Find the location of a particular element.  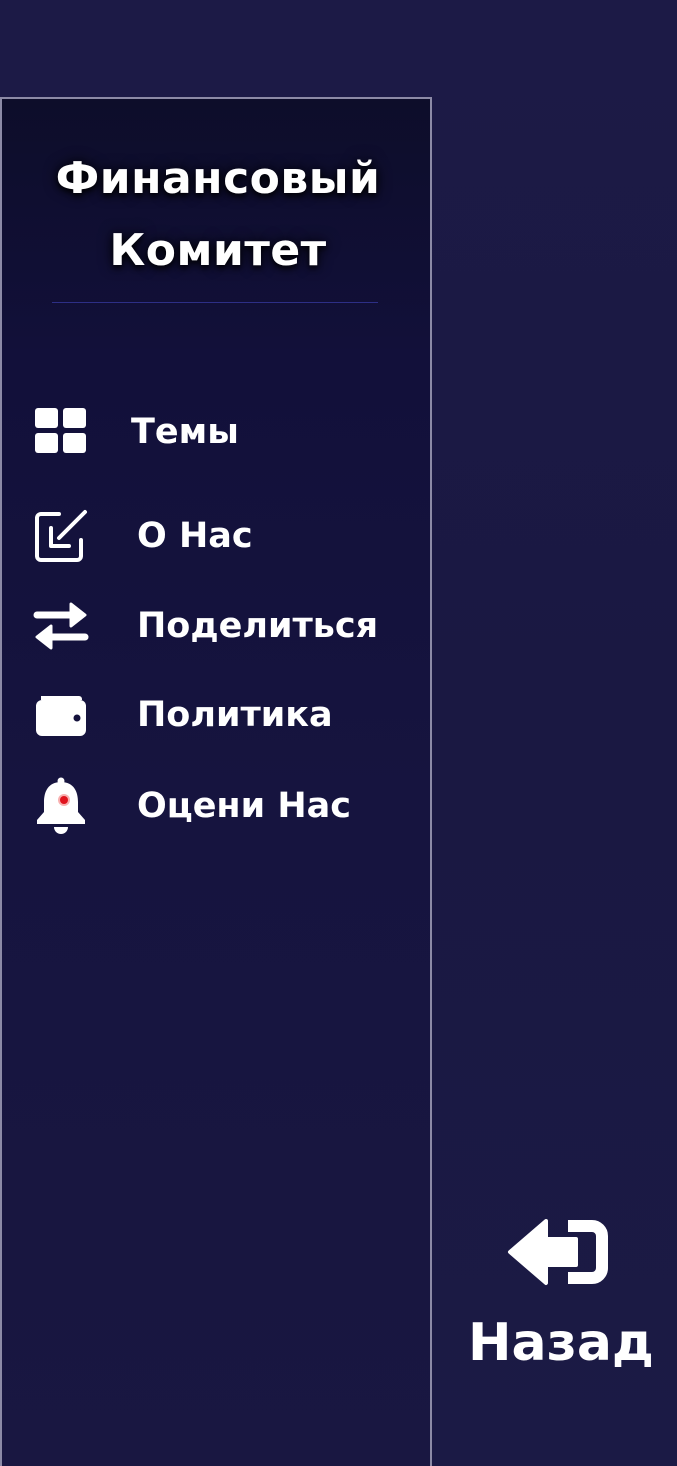

app-title-line-2: Комитет is located at coordinates (218, 250).